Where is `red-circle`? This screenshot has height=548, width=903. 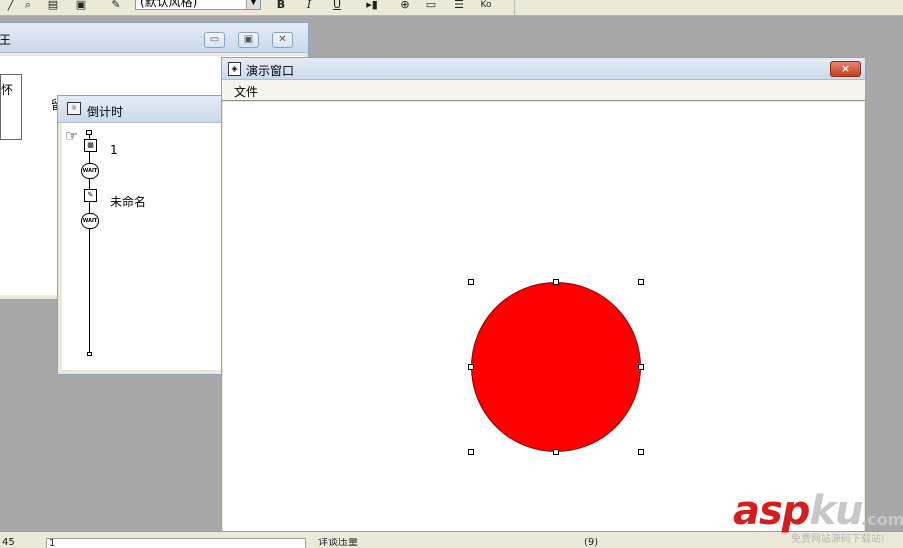
red-circle is located at coordinates (556, 367).